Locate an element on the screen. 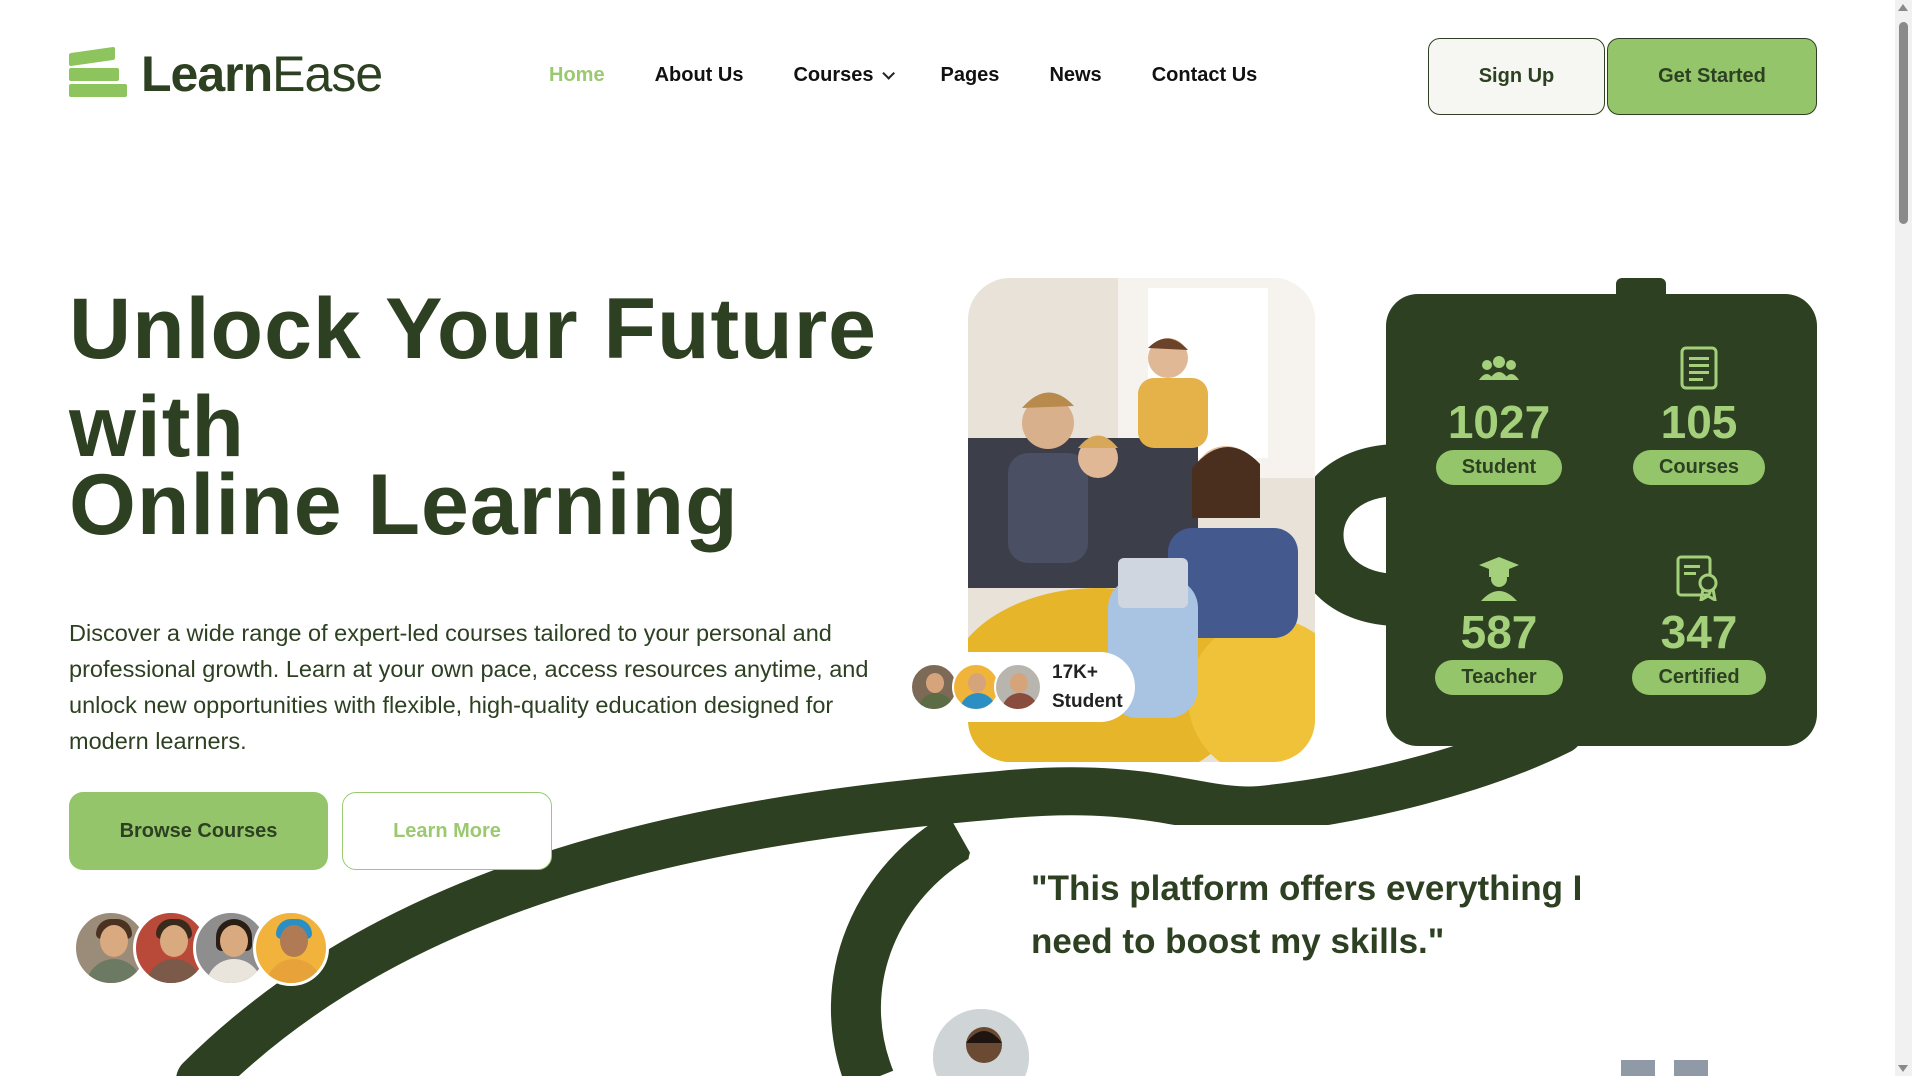  graduate-icon is located at coordinates (1499, 579).